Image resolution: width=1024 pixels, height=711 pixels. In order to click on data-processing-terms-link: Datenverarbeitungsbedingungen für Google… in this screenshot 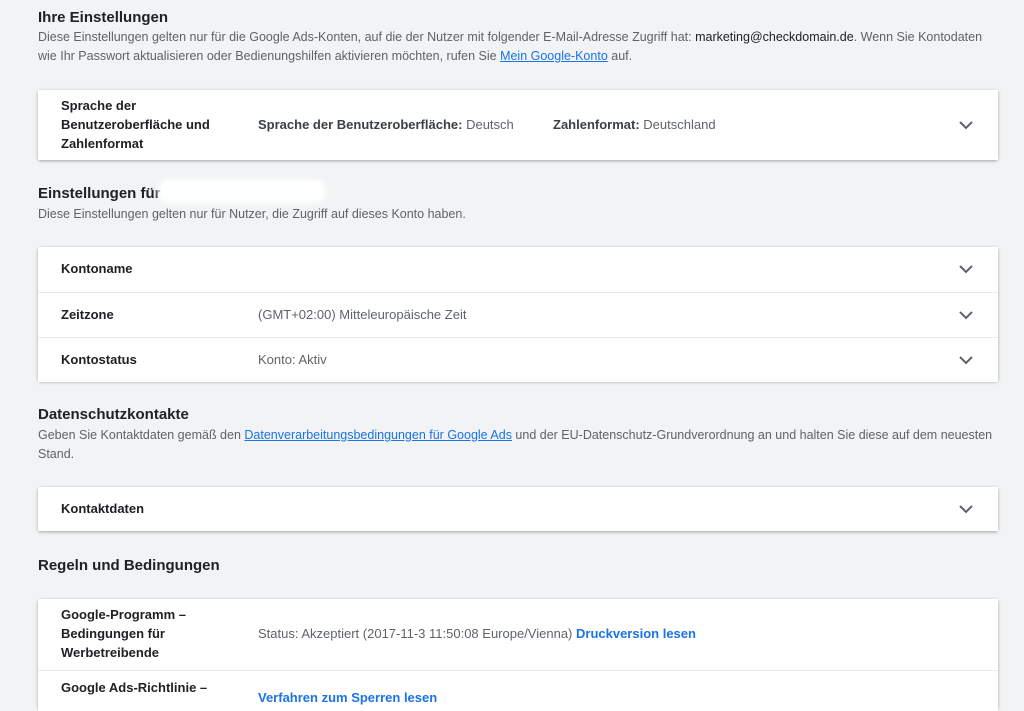, I will do `click(378, 435)`.